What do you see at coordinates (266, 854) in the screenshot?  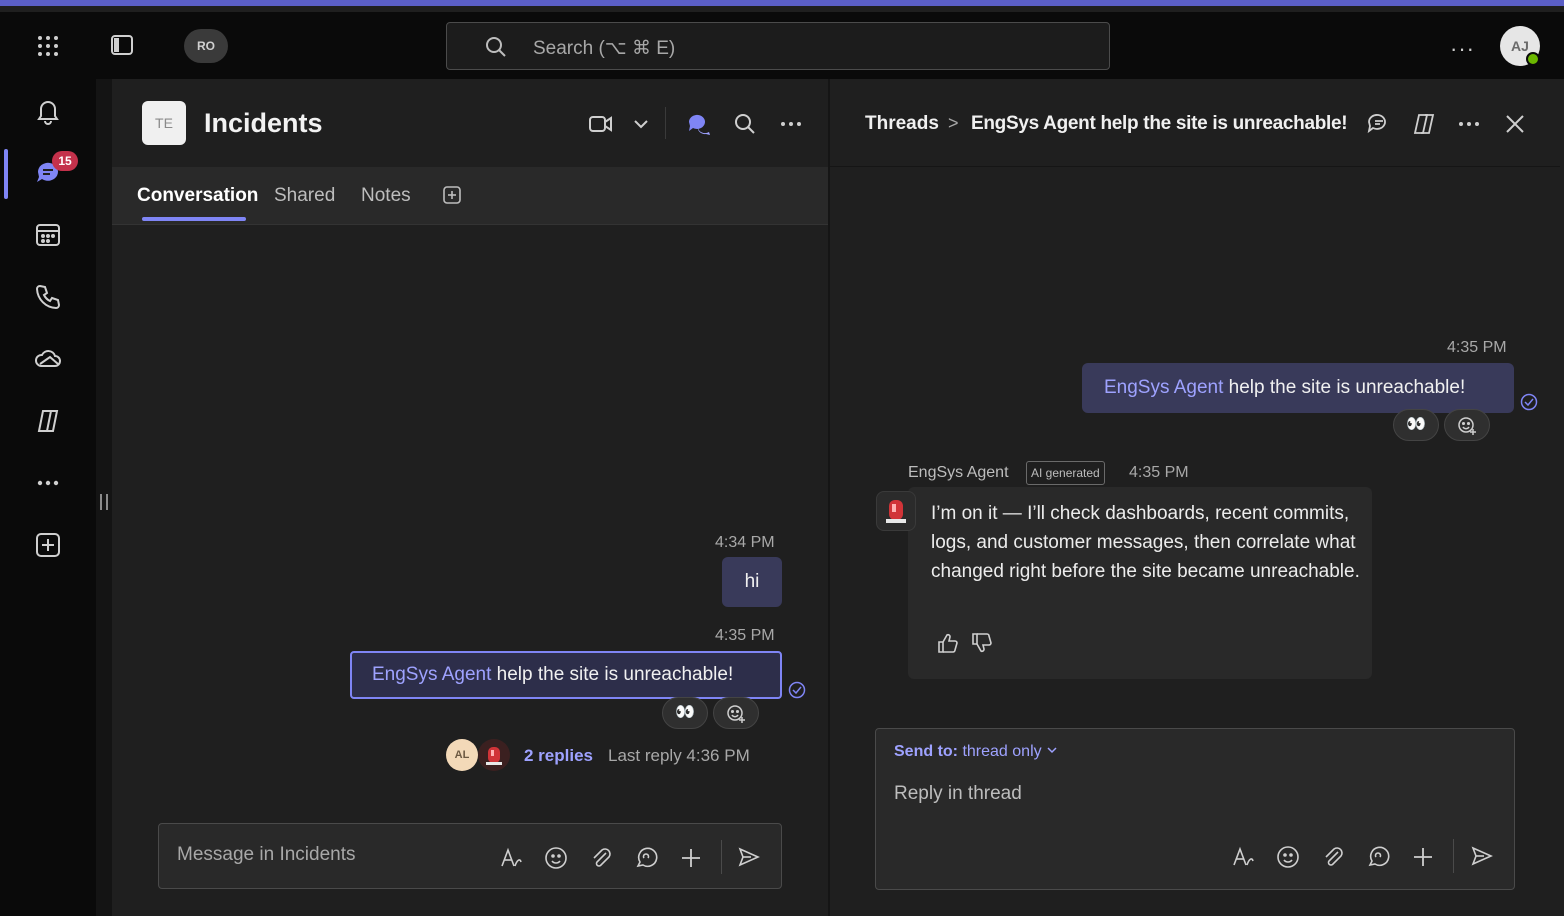 I see `composer-placeholder: Message in Incidents` at bounding box center [266, 854].